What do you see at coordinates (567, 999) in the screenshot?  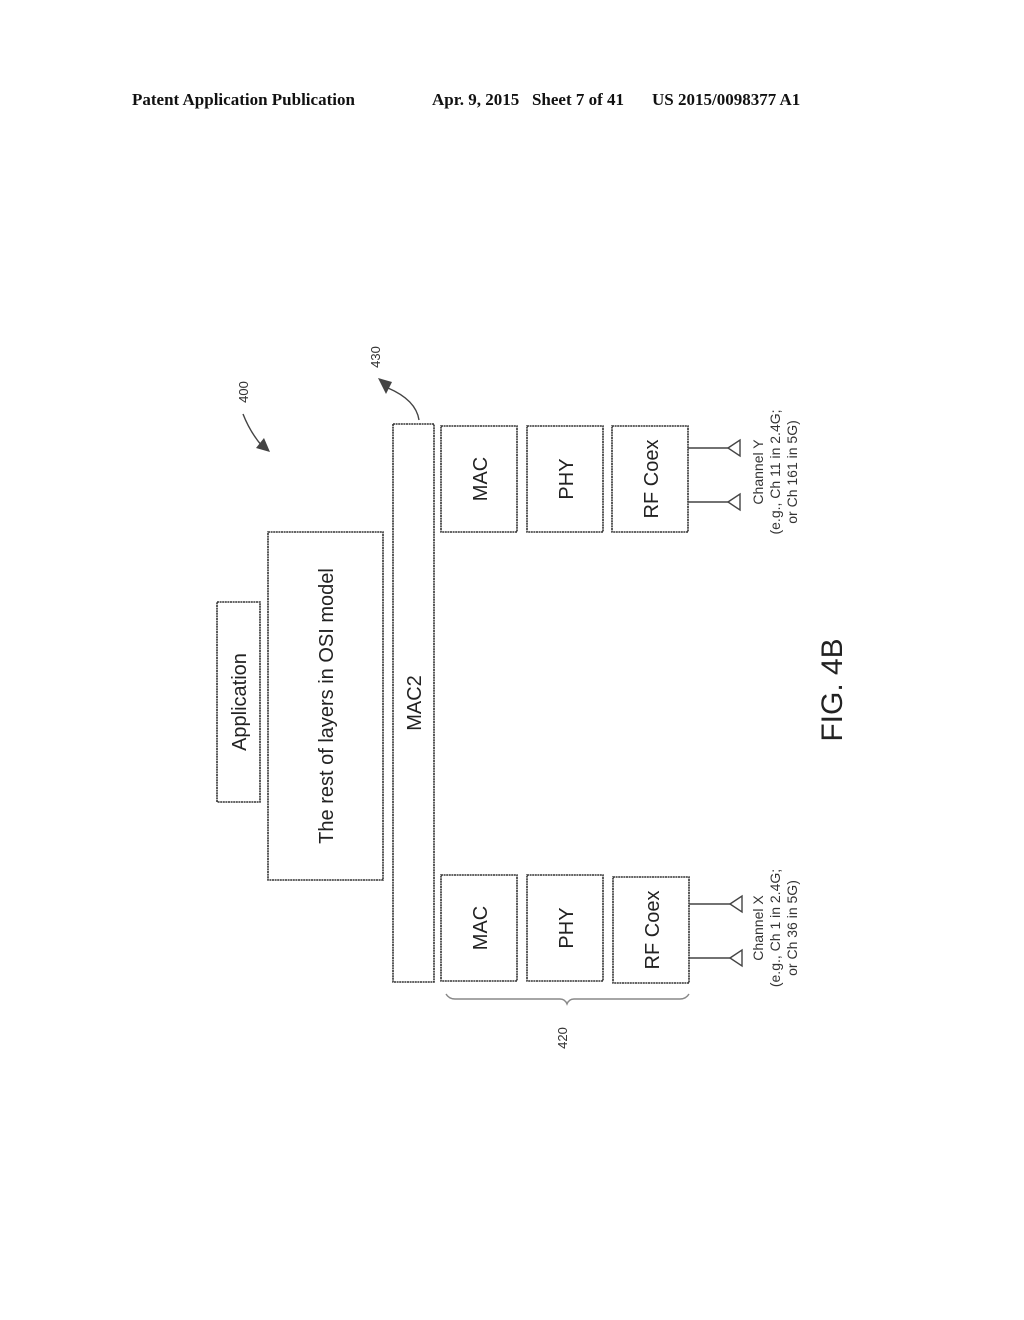 I see `group-bracket` at bounding box center [567, 999].